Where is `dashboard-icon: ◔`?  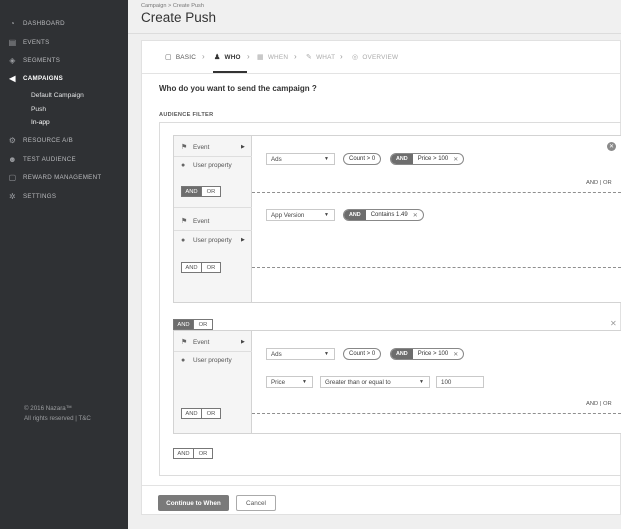 dashboard-icon: ◔ is located at coordinates (12, 23).